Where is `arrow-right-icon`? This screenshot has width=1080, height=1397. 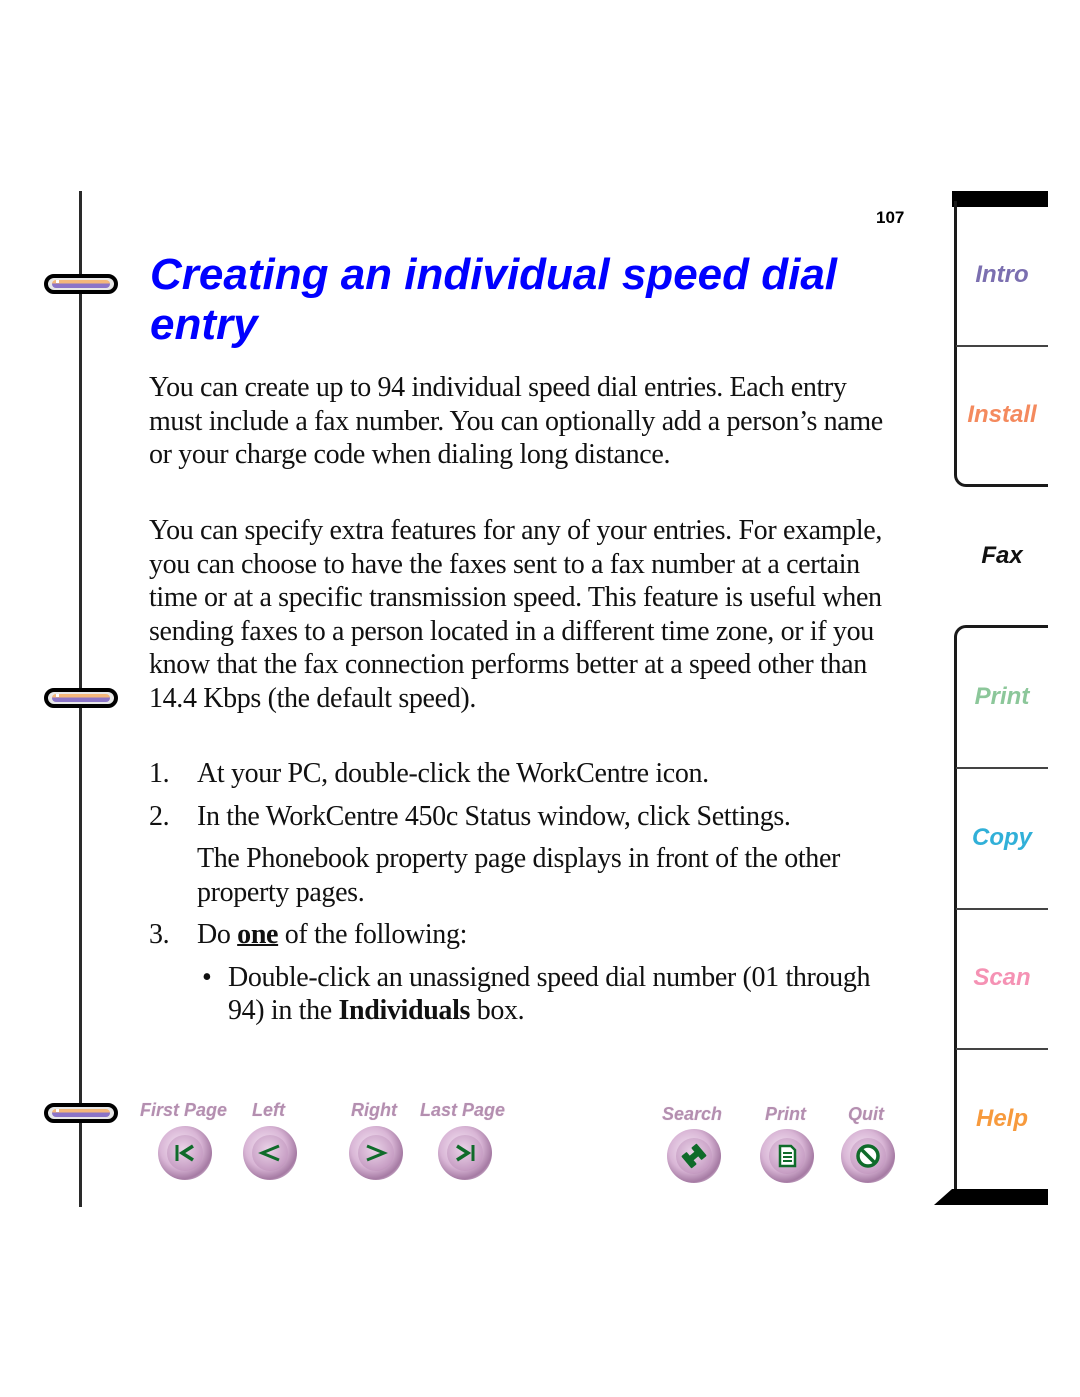 arrow-right-icon is located at coordinates (377, 1153).